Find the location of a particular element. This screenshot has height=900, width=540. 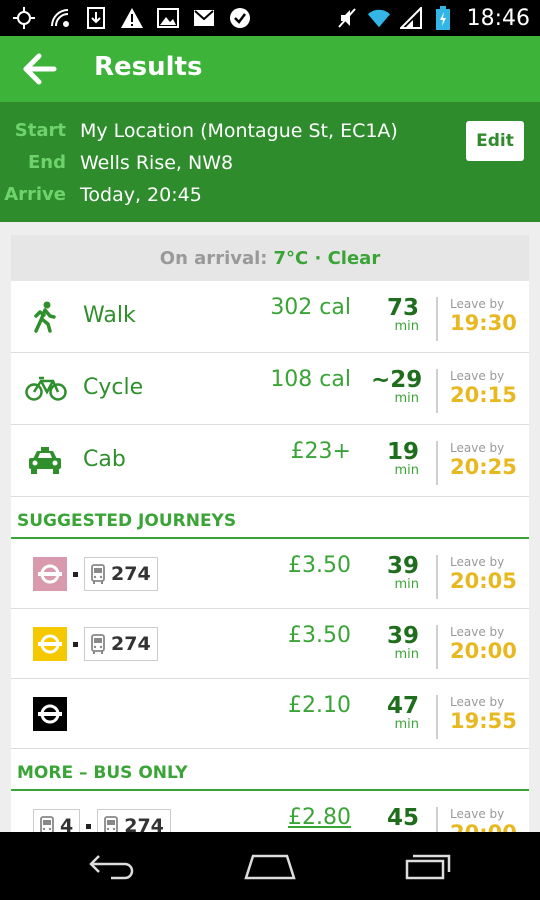

section-title: MORE – BUS ONLY is located at coordinates (102, 773).